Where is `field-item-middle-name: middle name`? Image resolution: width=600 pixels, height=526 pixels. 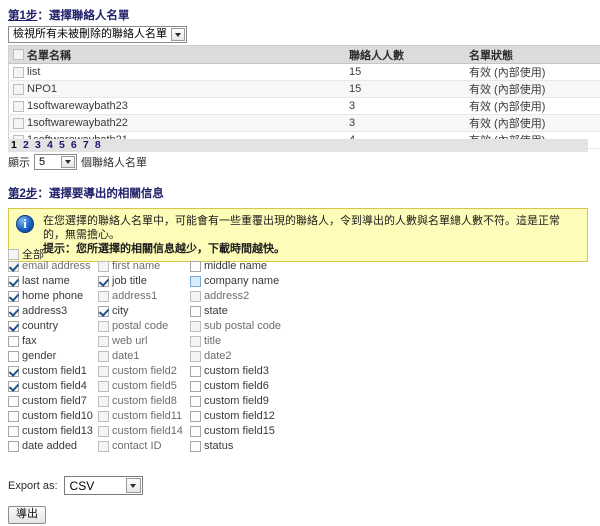
field-item-middle-name: middle name is located at coordinates (255, 266).